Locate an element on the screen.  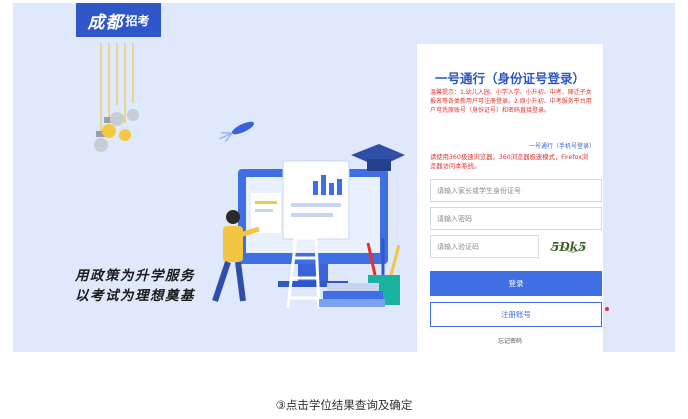
site-logo: 成都 招考 is located at coordinates (118, 20).